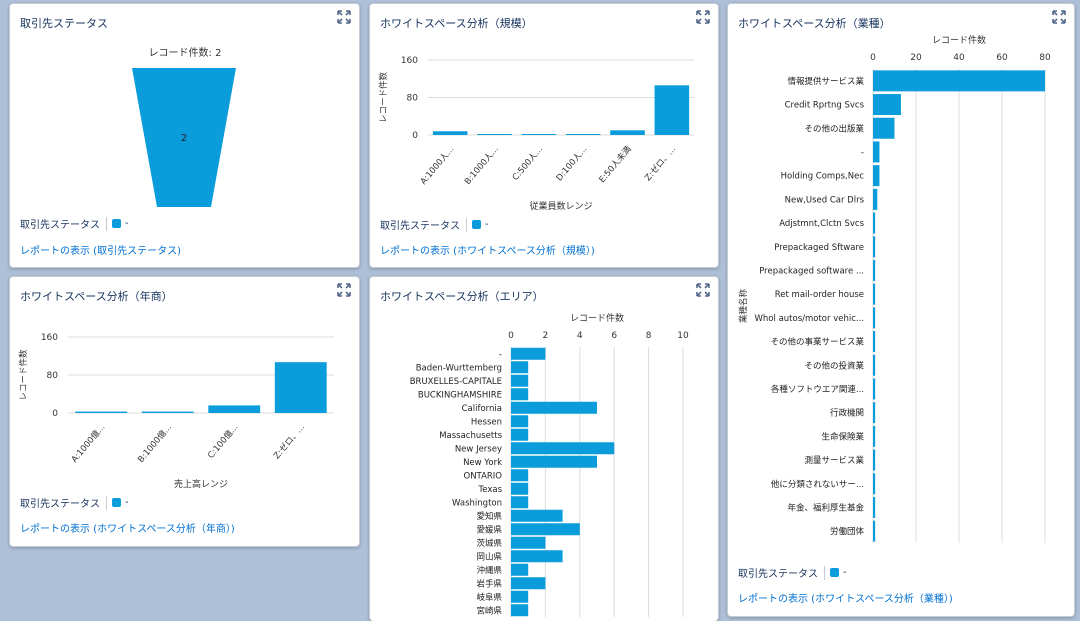 The image size is (1080, 621). I want to click on y-tick-label: その他の事業サービス業, so click(817, 342).